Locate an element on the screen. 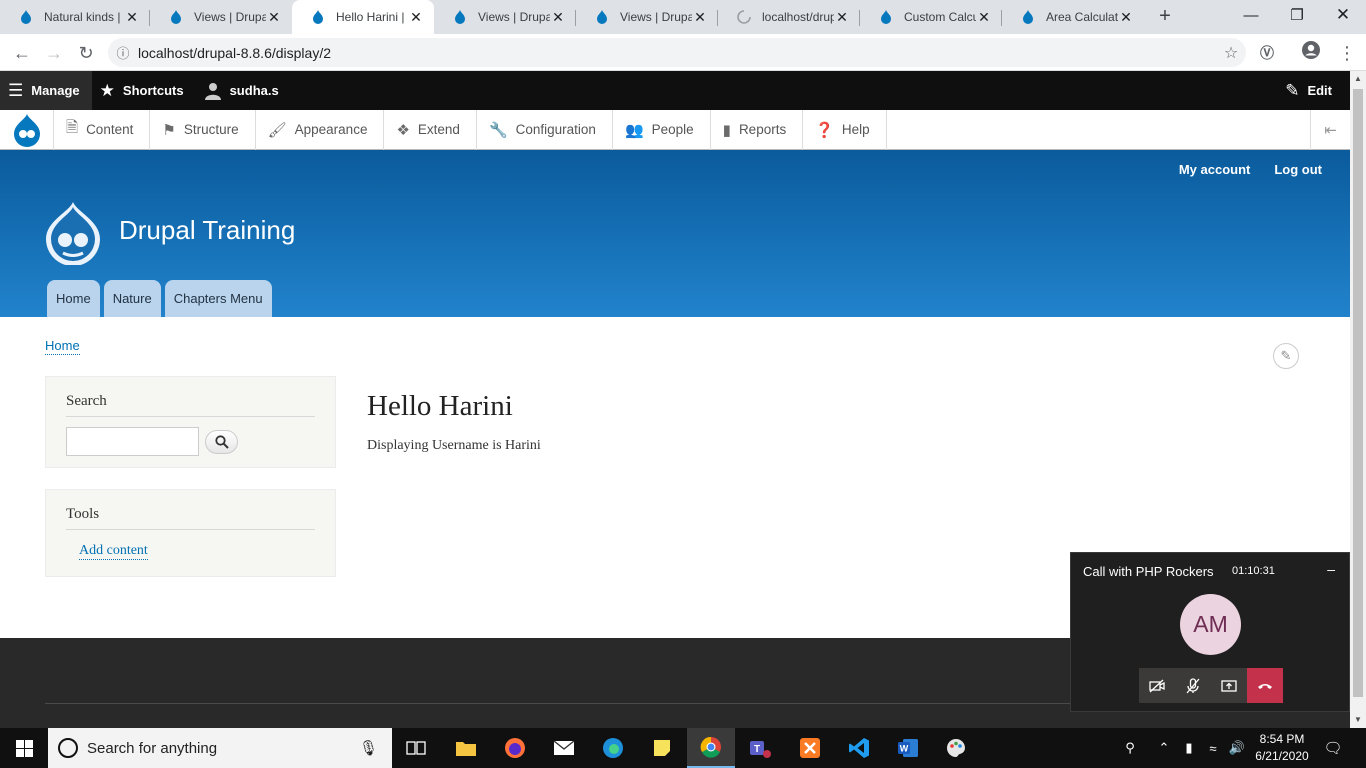 This screenshot has width=1366, height=768. taskbar-clock: 8:54 PM 6/21/2020 is located at coordinates (1282, 748).